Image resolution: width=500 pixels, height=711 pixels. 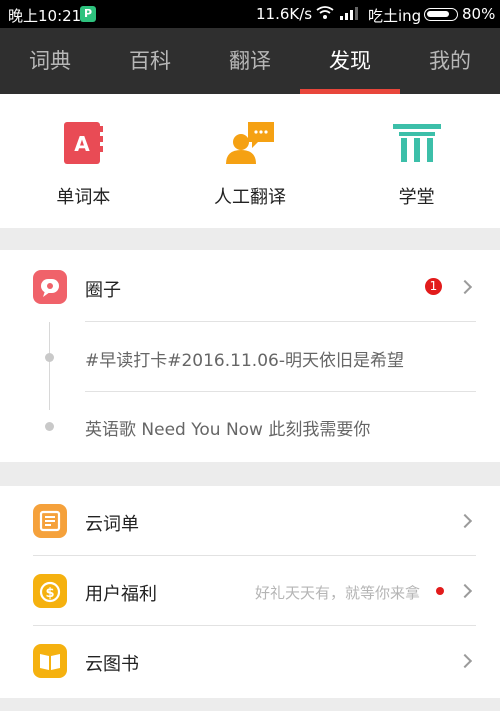 What do you see at coordinates (416, 197) in the screenshot?
I see `tool-label: 学堂` at bounding box center [416, 197].